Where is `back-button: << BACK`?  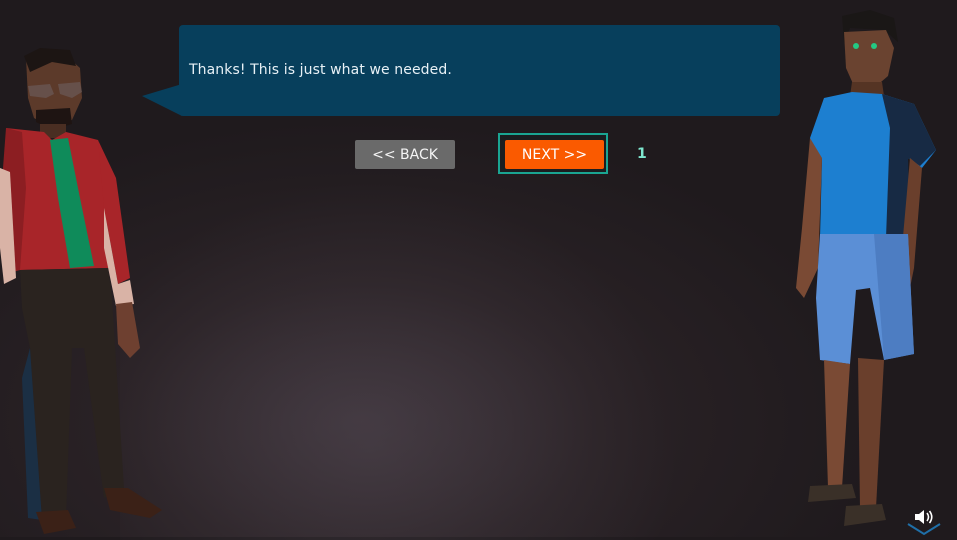 back-button: << BACK is located at coordinates (405, 154).